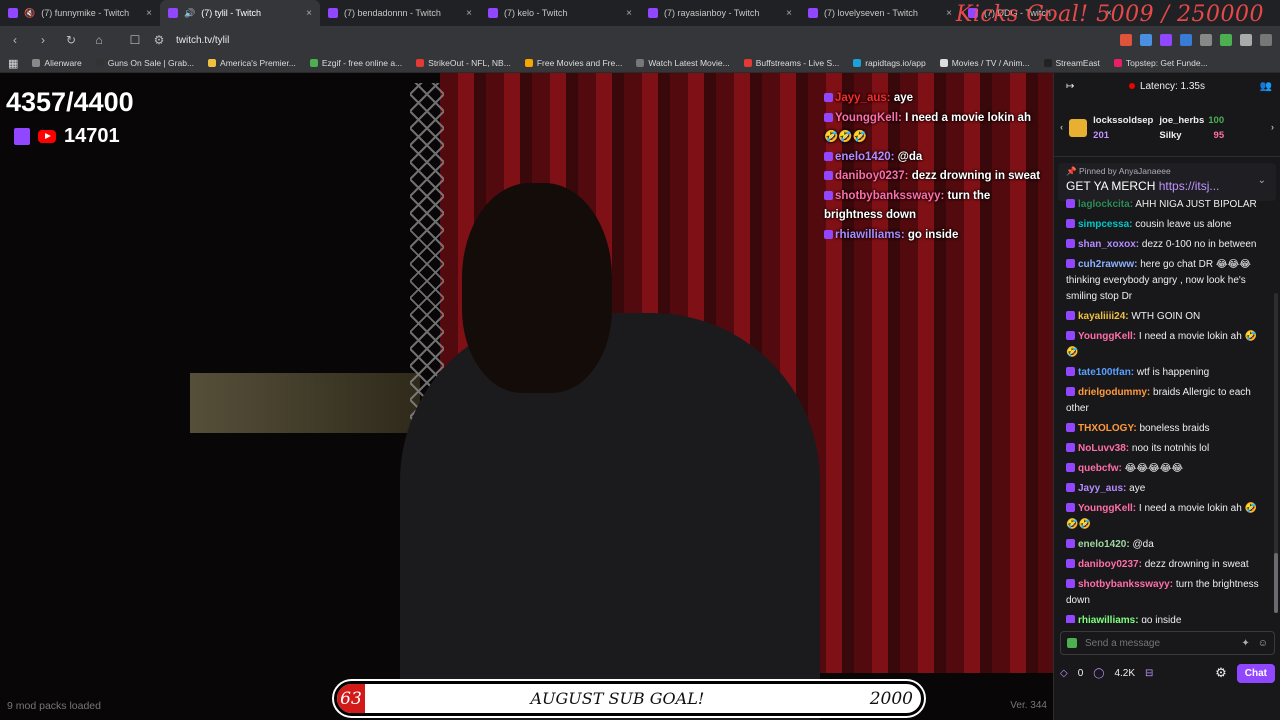  I want to click on leaderboard-next-icon: ›, so click(1272, 127).